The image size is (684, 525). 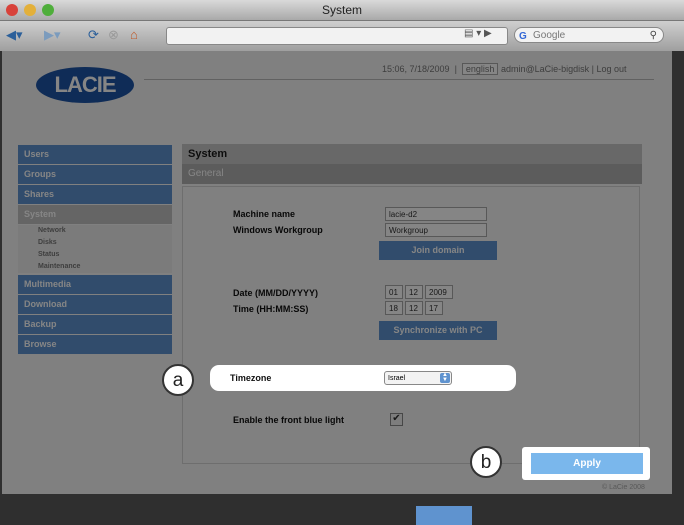 I want to click on synchronize-button: Synchronize with PC, so click(x=438, y=330).